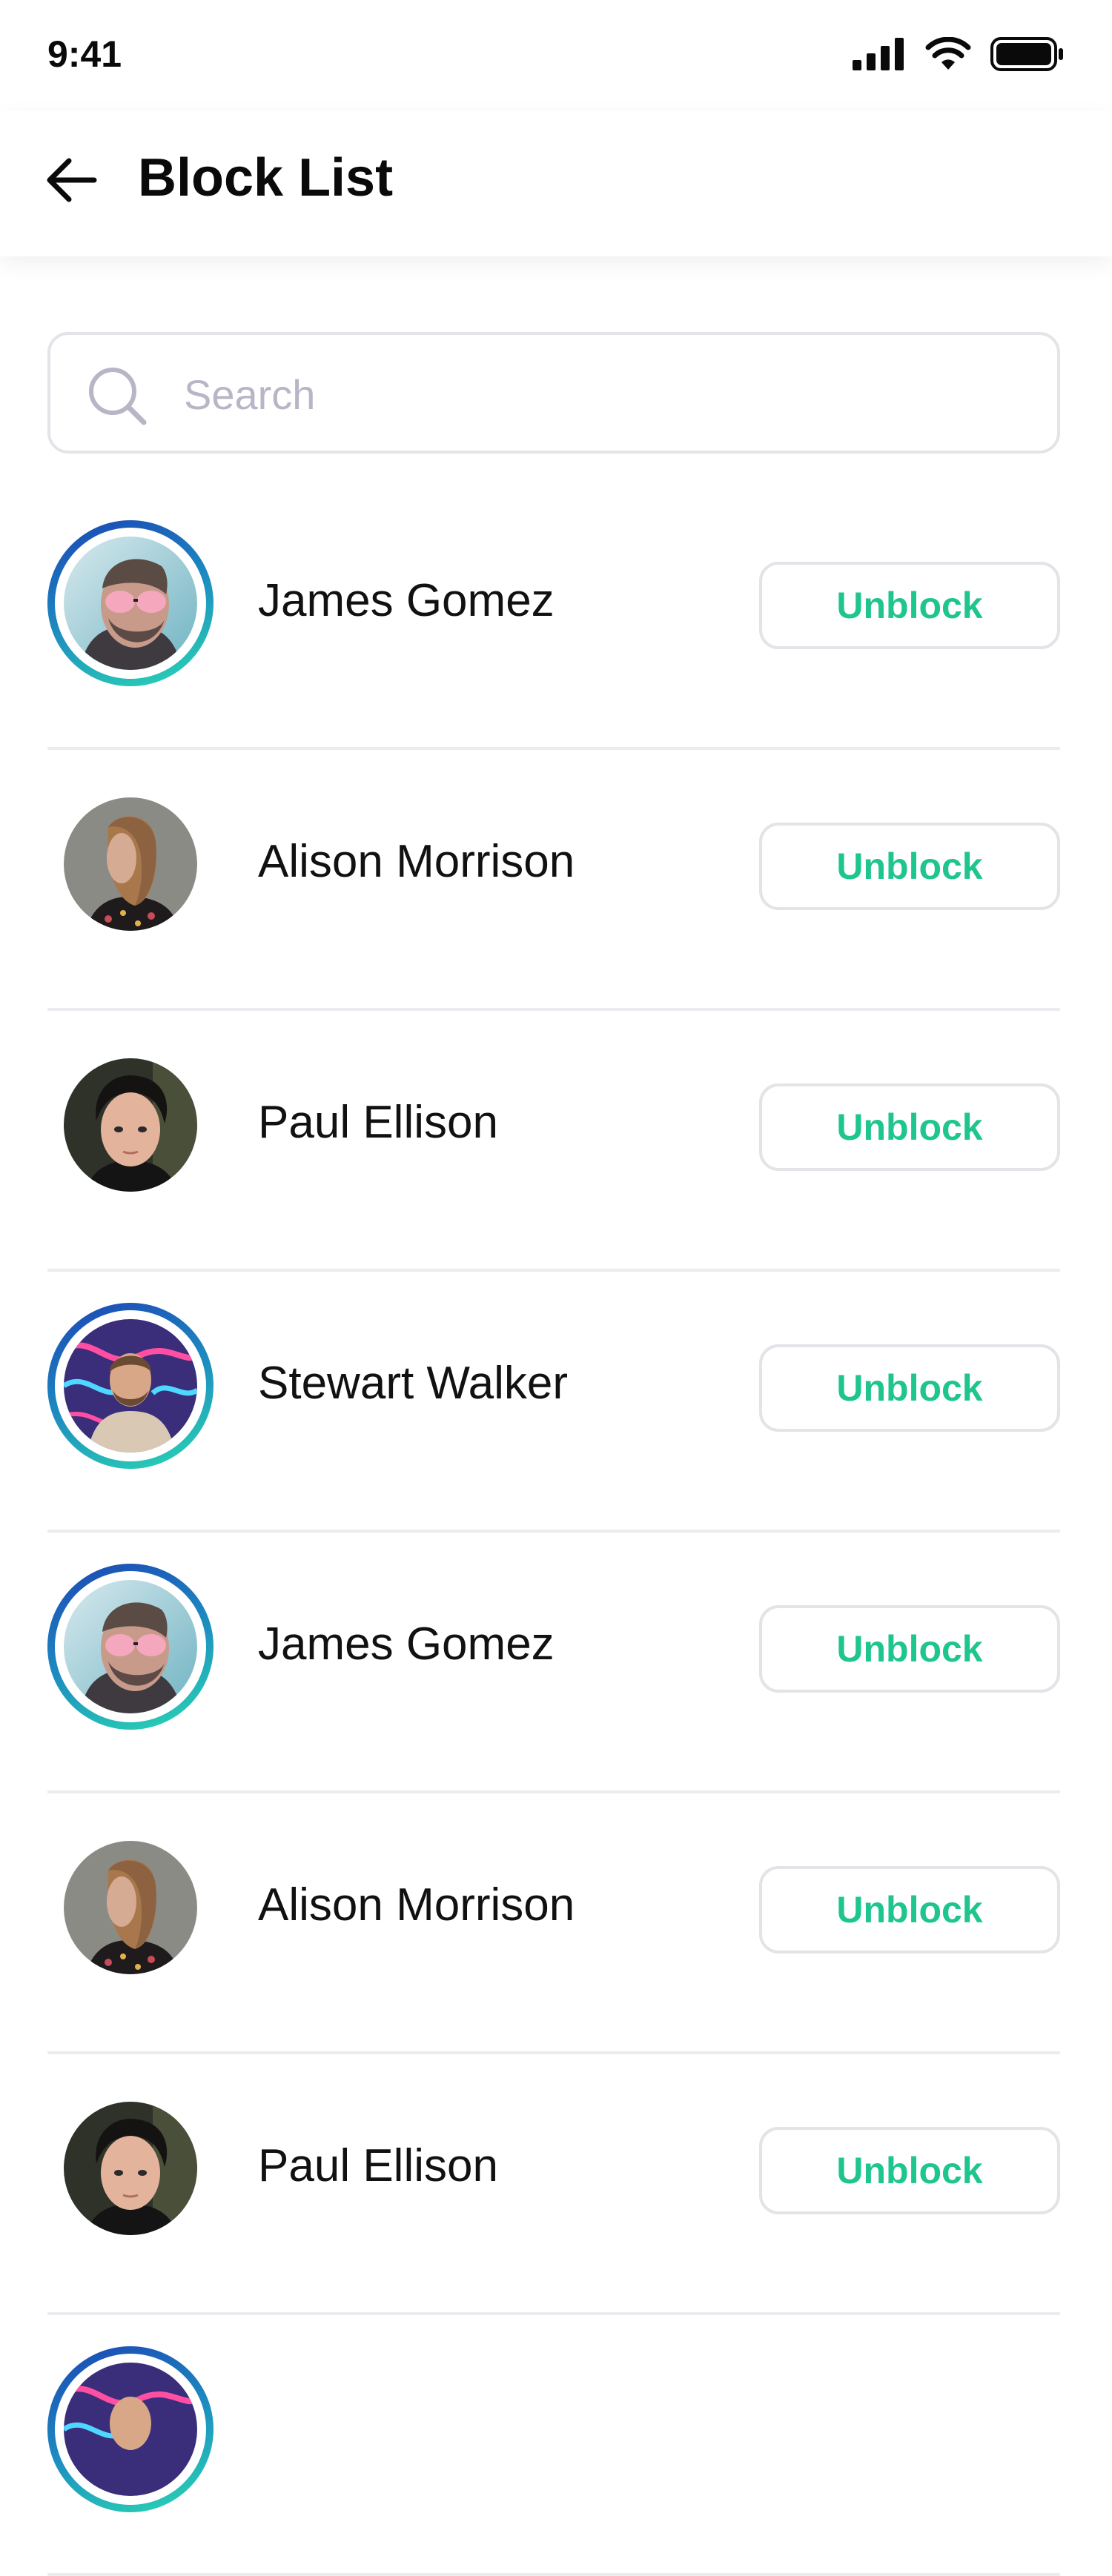 This screenshot has height=2576, width=1112. Describe the element at coordinates (84, 54) in the screenshot. I see `status-time: 9:41` at that location.